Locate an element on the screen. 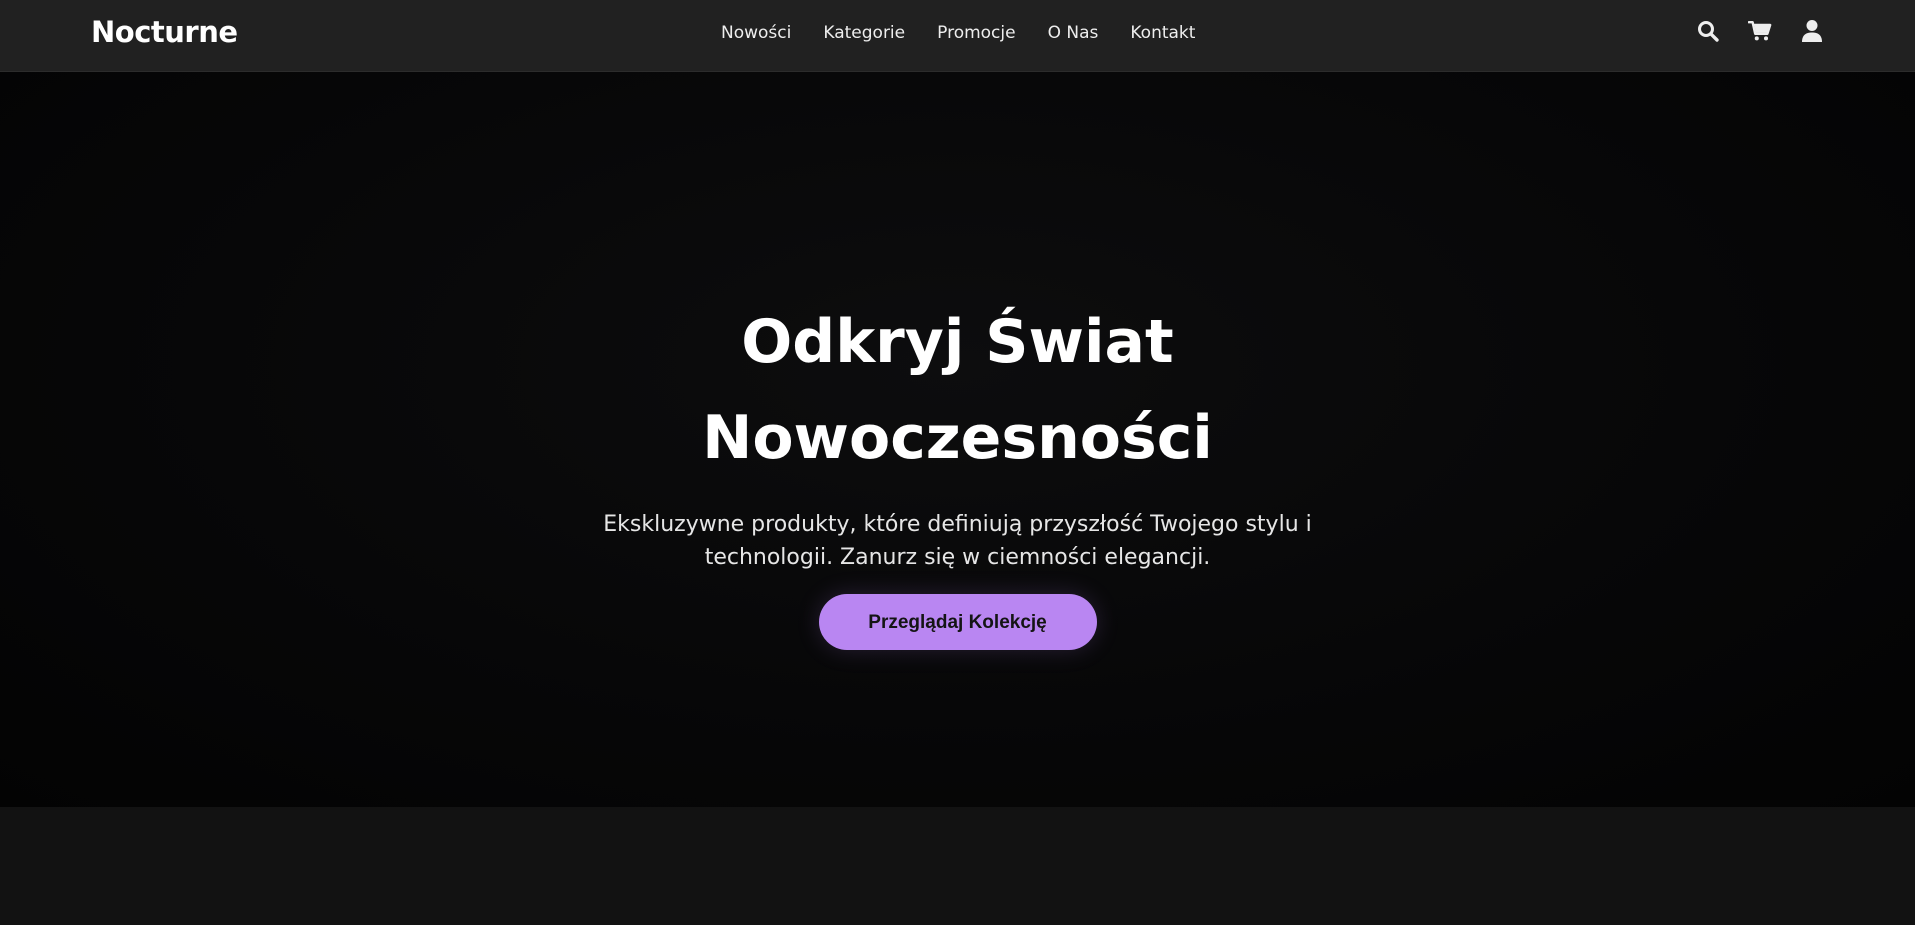  nav-item-nowosci: Nowości is located at coordinates (756, 33).